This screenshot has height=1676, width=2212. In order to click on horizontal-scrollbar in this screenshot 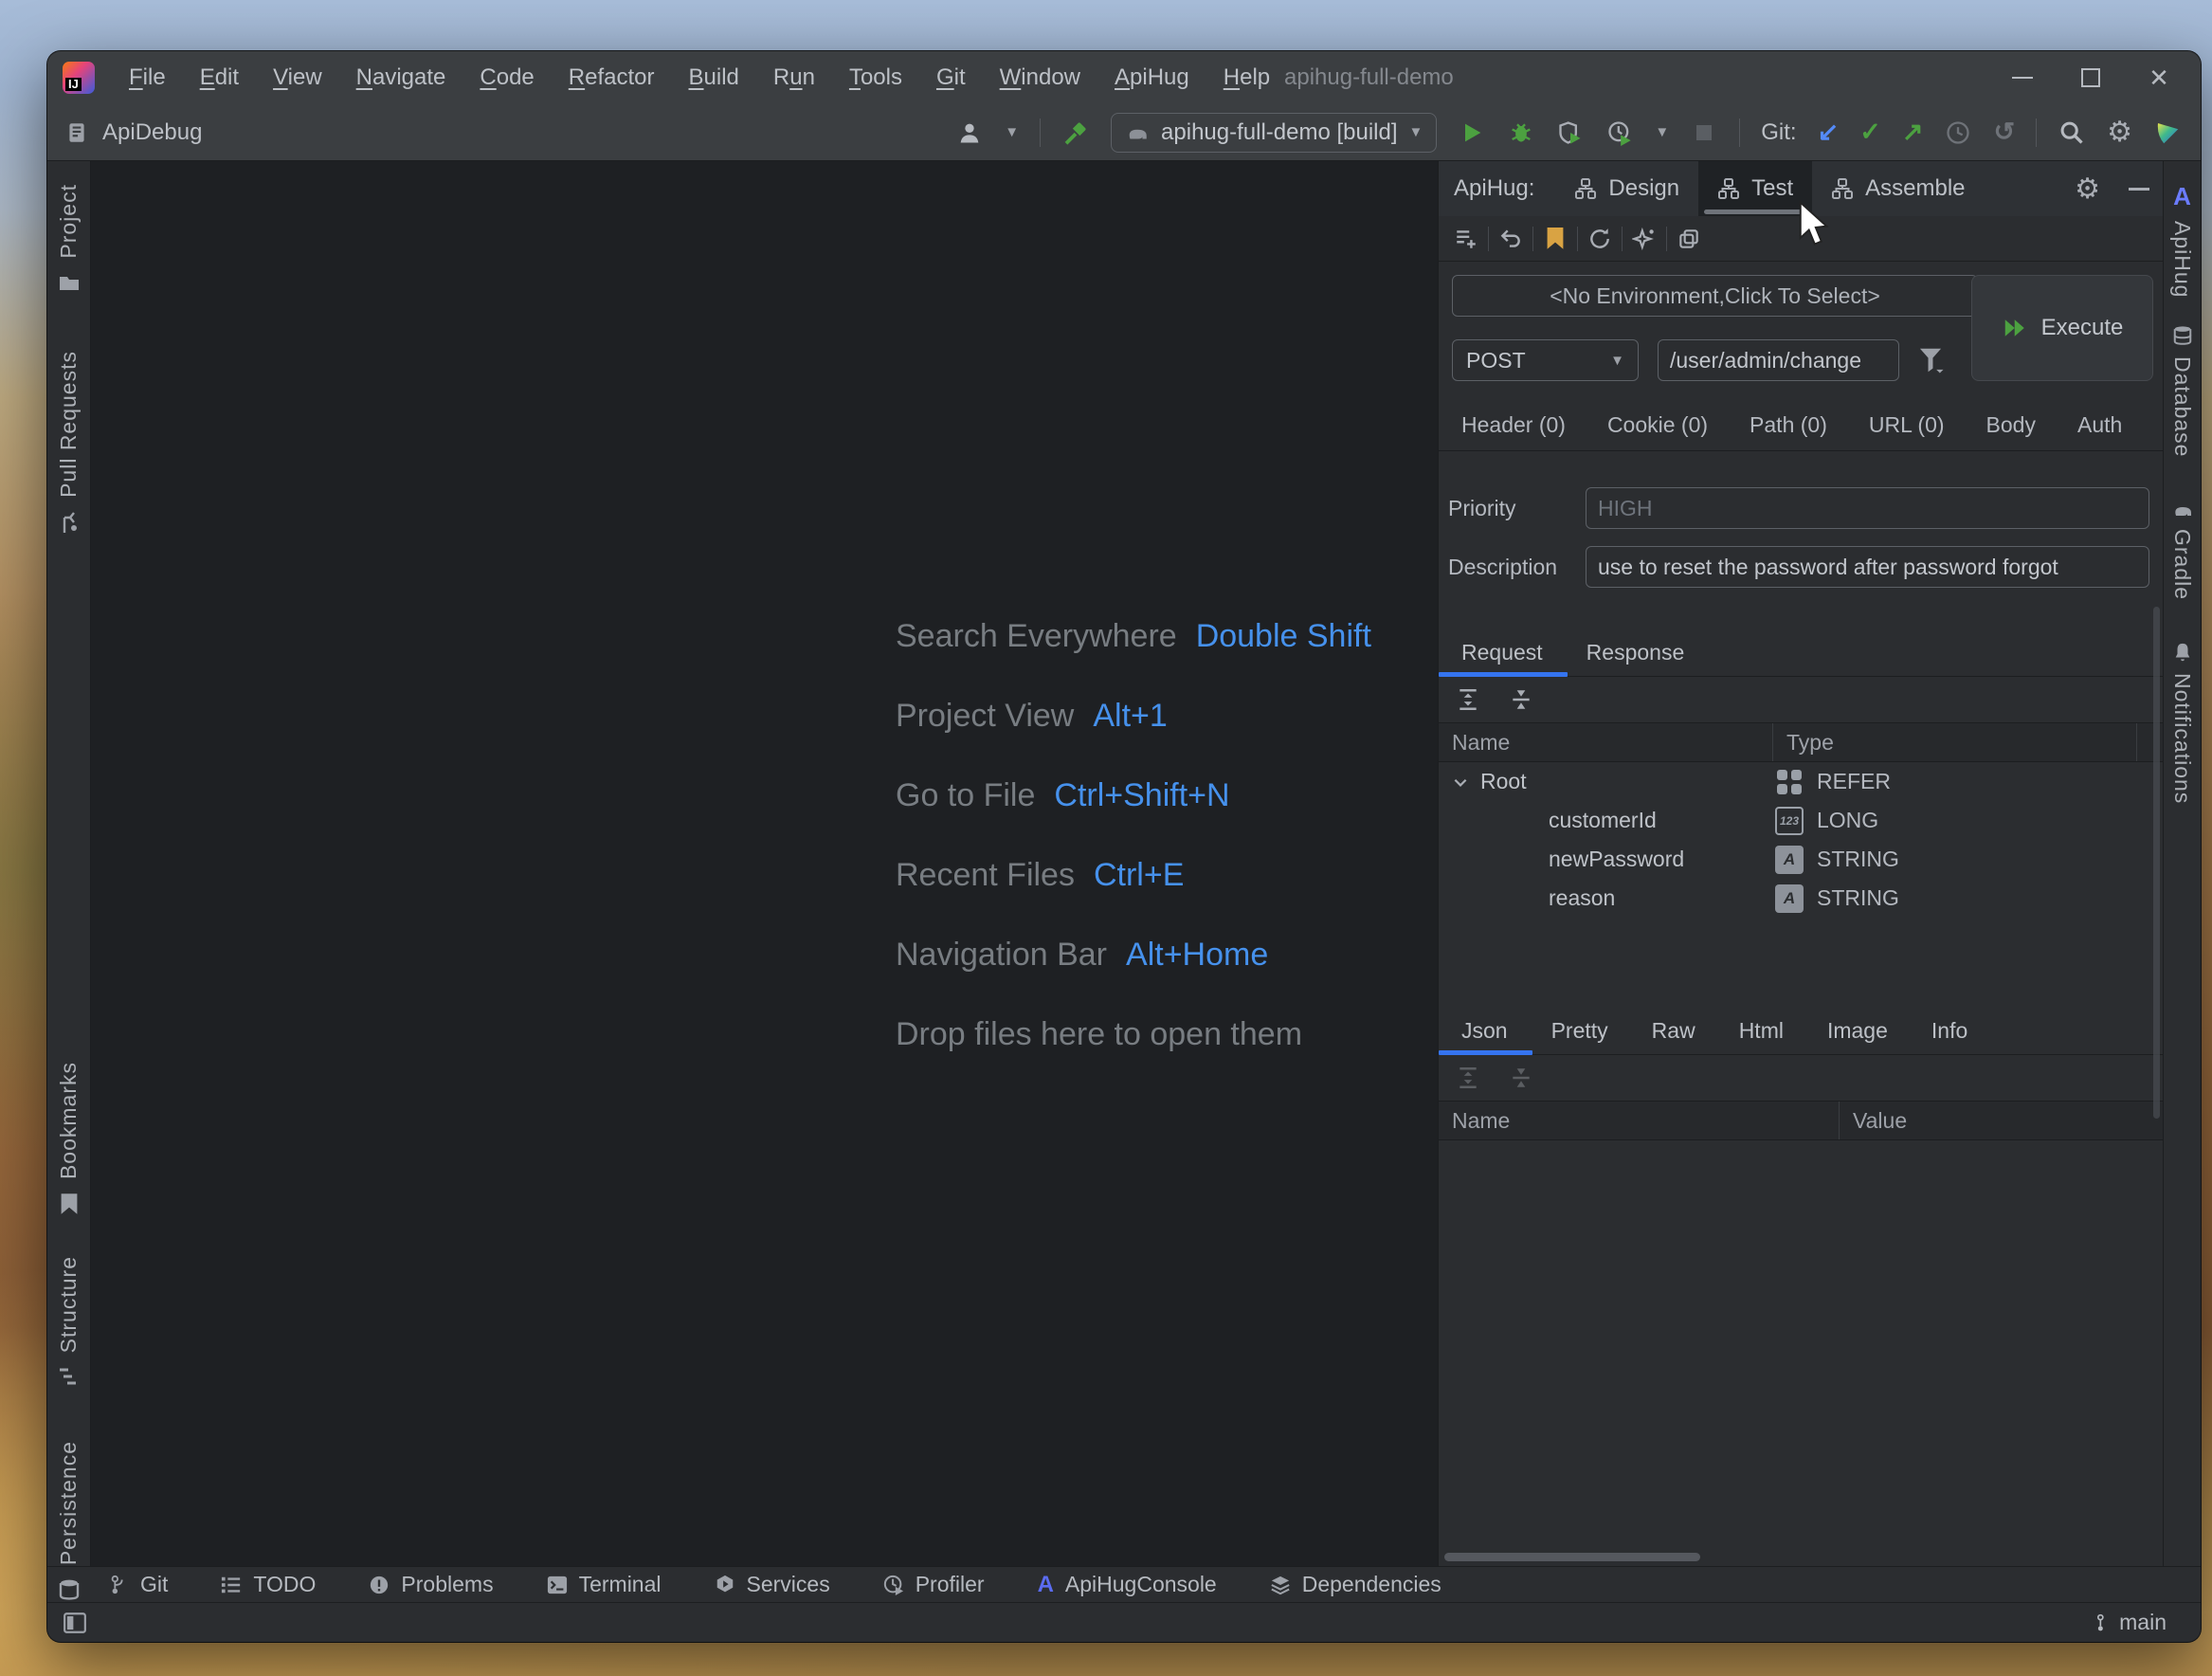, I will do `click(1572, 1557)`.